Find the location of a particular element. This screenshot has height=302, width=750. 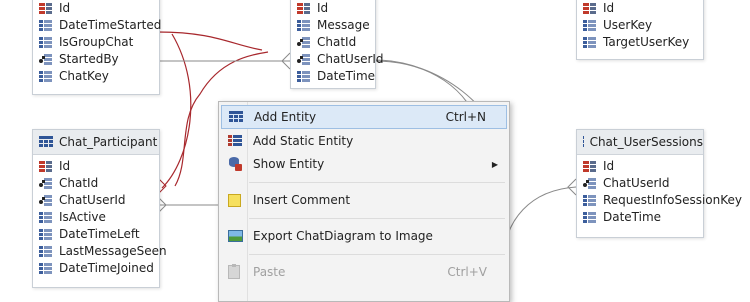

field-row: IsActive is located at coordinates (99, 217).